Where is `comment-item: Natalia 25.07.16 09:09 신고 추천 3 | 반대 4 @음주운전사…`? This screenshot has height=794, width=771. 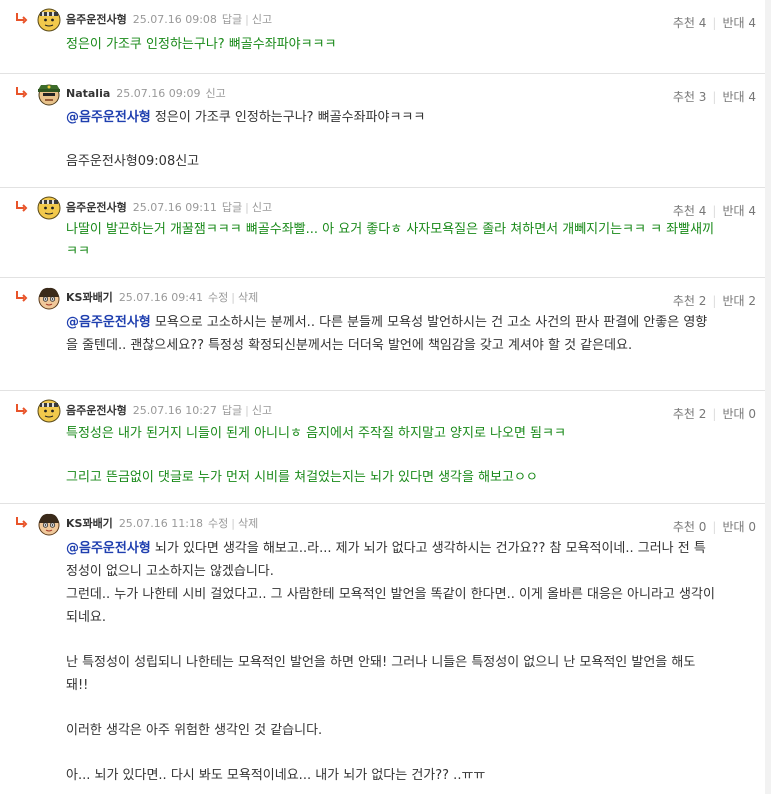
comment-item: Natalia 25.07.16 09:09 신고 추천 3 | 반대 4 @음주운전사… is located at coordinates (382, 131).